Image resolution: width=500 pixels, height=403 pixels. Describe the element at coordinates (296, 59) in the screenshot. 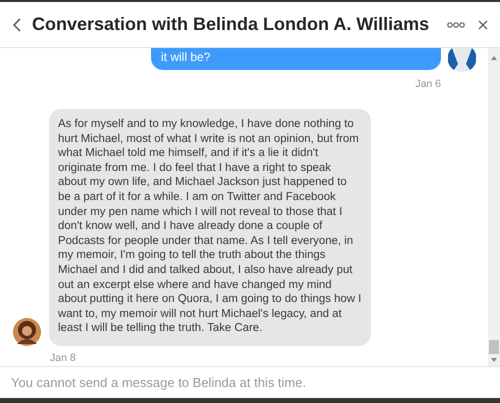

I see `message-bubble: it will be?` at that location.